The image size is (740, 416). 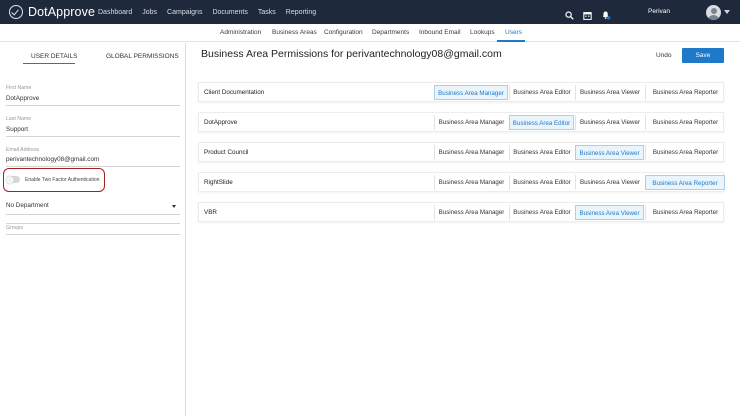 What do you see at coordinates (301, 12) in the screenshot?
I see `nav-reporting: Reporting` at bounding box center [301, 12].